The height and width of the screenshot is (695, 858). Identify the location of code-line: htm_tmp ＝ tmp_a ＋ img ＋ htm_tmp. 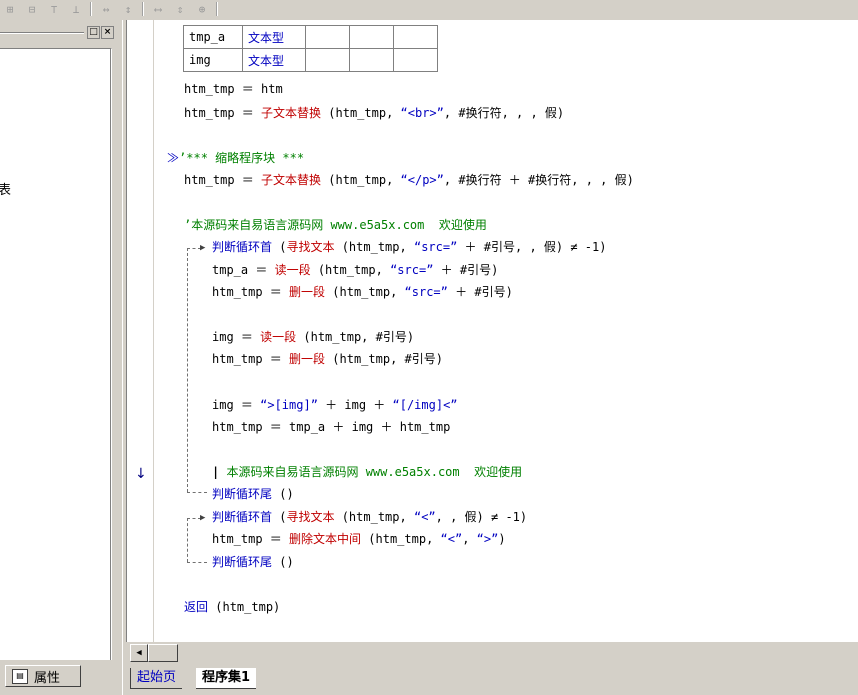
(331, 427).